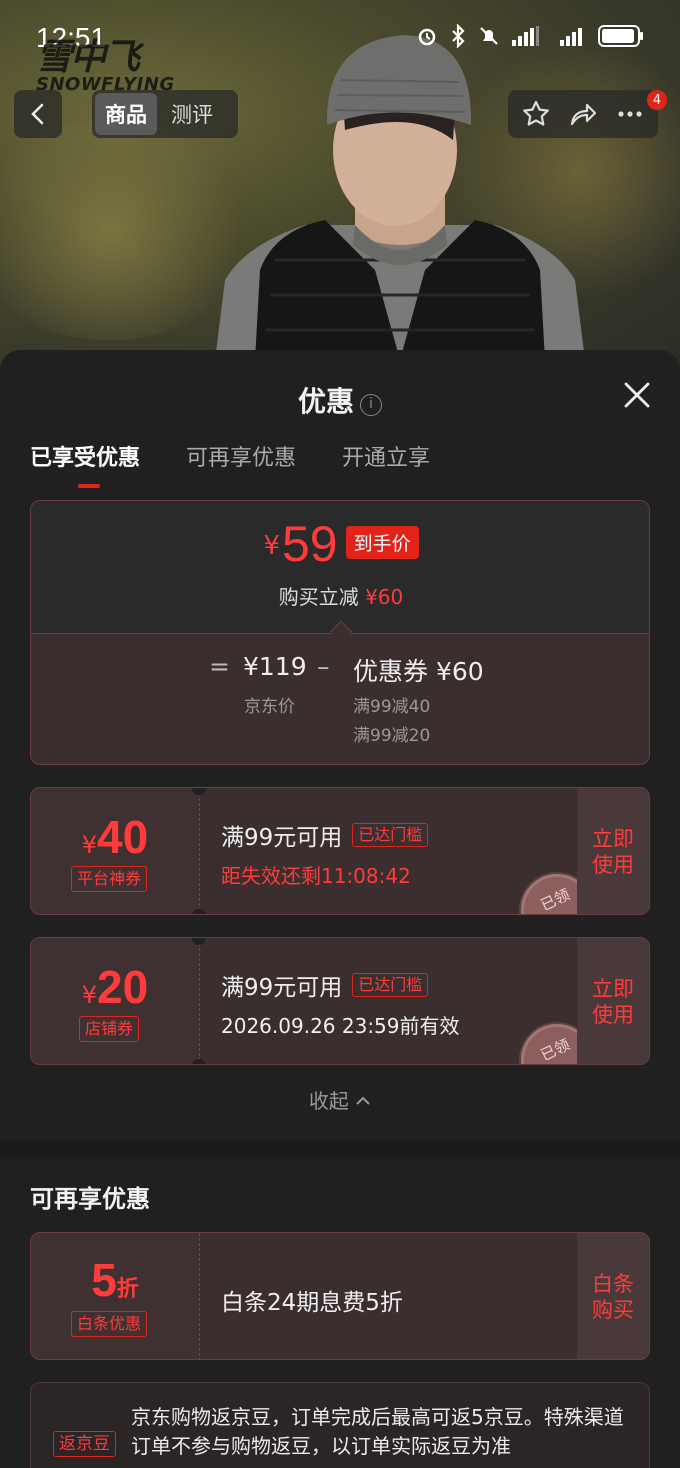 This screenshot has width=680, height=1468. I want to click on chevron-left-icon, so click(37, 114).